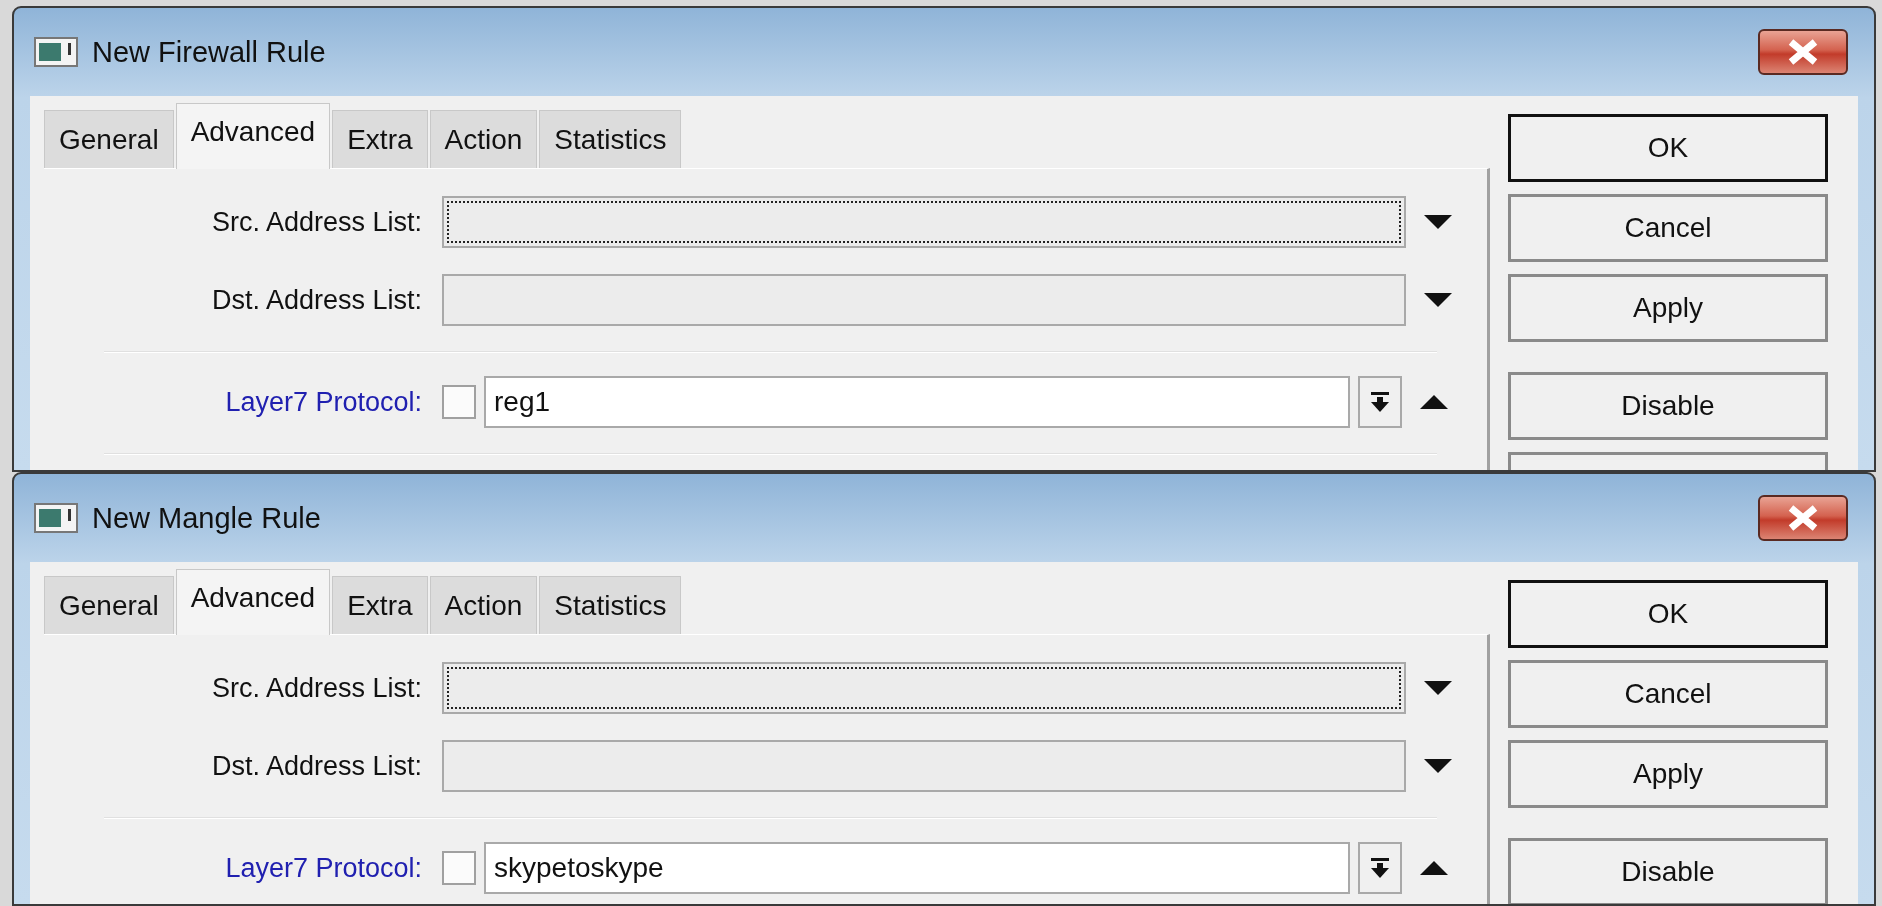  I want to click on protocol-field: skypetoskype, so click(917, 868).